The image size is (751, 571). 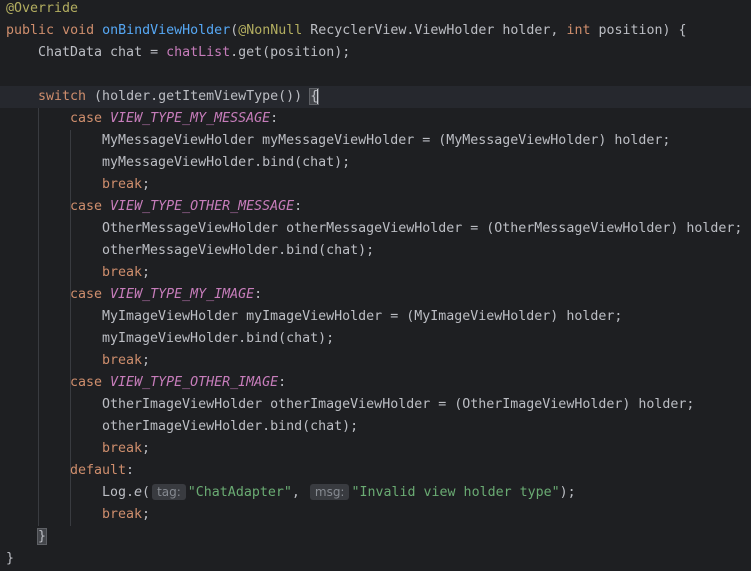 I want to click on default-colon: :, so click(x=130, y=470).